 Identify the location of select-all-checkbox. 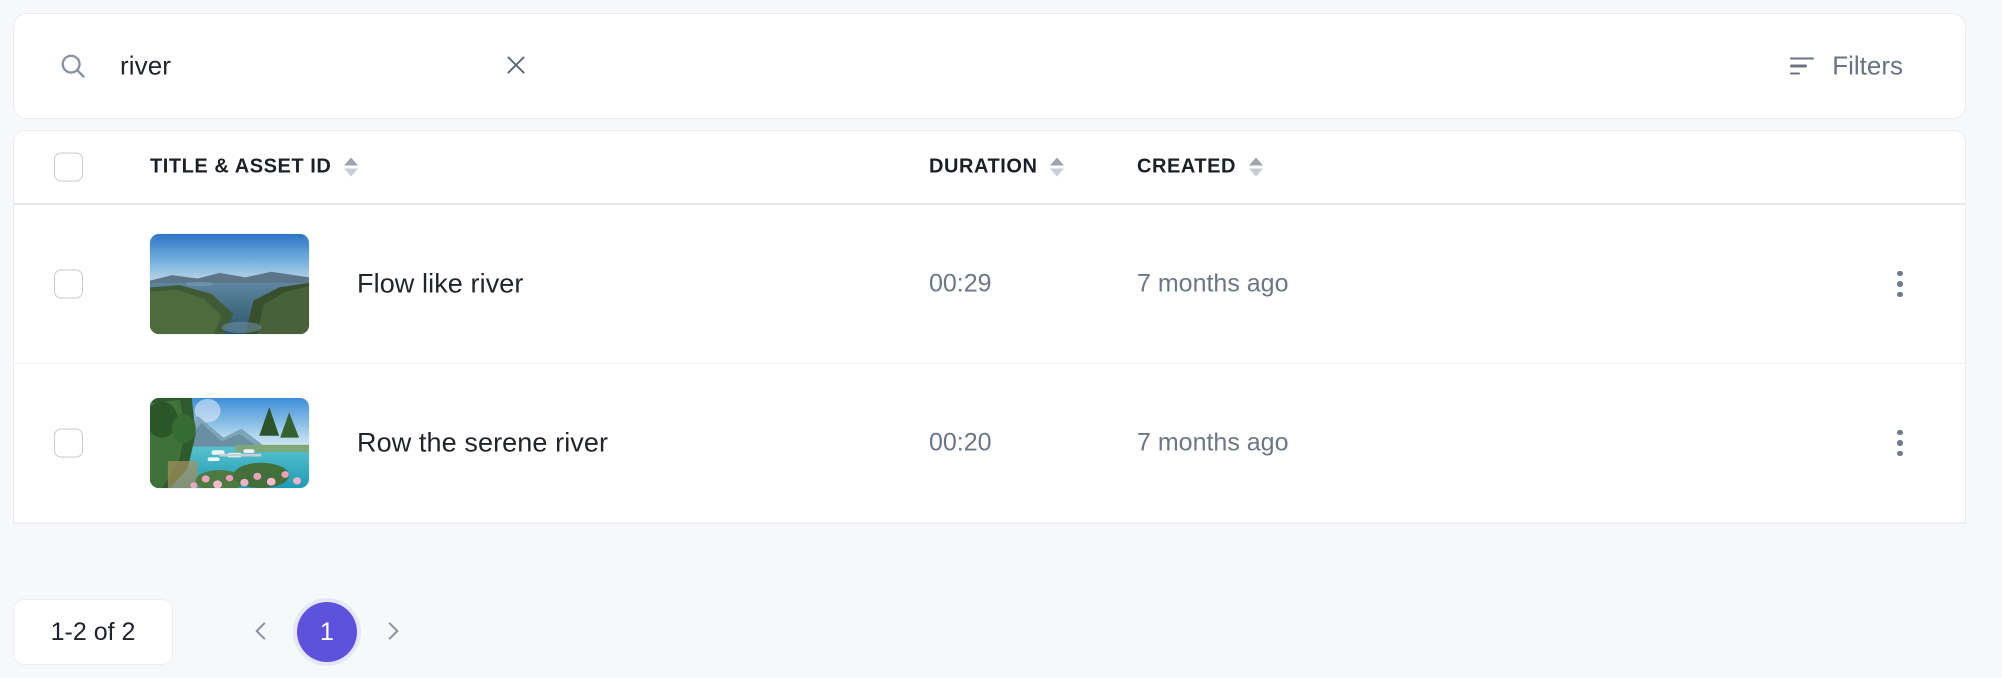
(68, 167).